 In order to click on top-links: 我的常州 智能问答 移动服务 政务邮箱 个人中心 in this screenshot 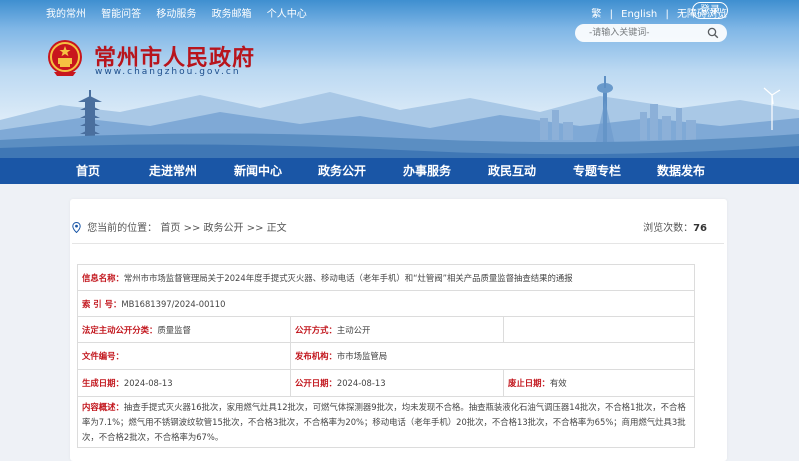, I will do `click(182, 12)`.